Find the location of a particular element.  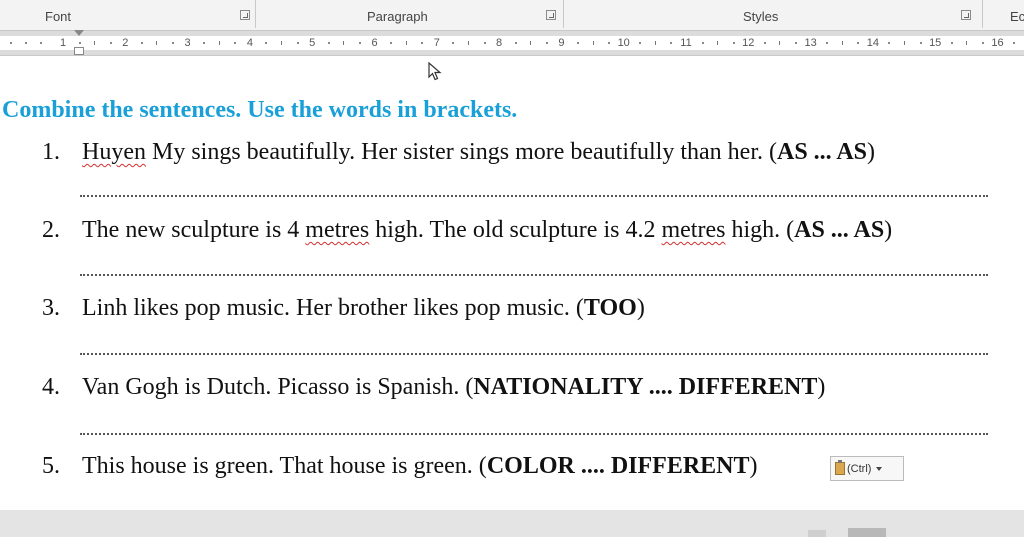

ruler-number: 7 is located at coordinates (436, 43).